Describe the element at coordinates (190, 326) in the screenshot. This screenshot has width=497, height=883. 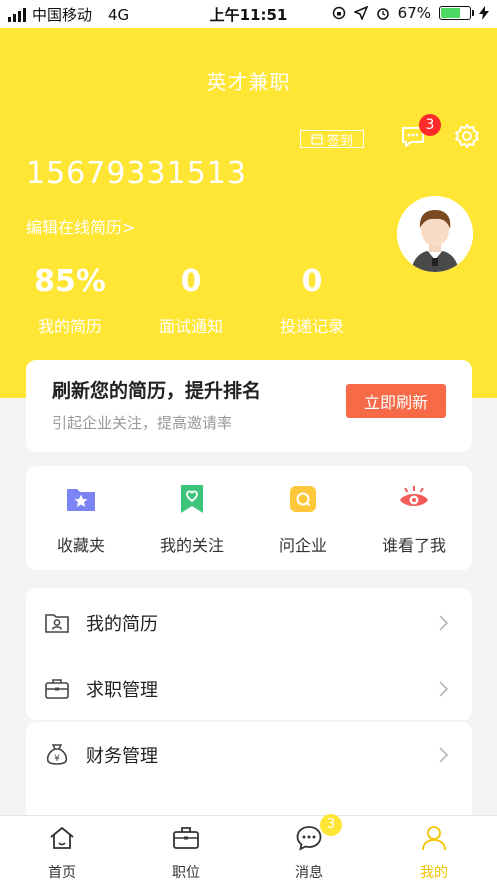
I see `stat-label: 面试通知` at that location.